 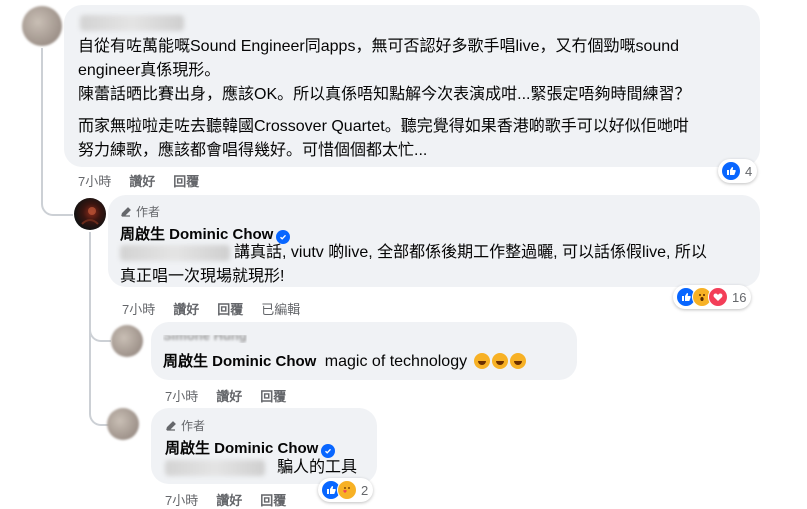 I want to click on reaction-summary: 2, so click(x=346, y=490).